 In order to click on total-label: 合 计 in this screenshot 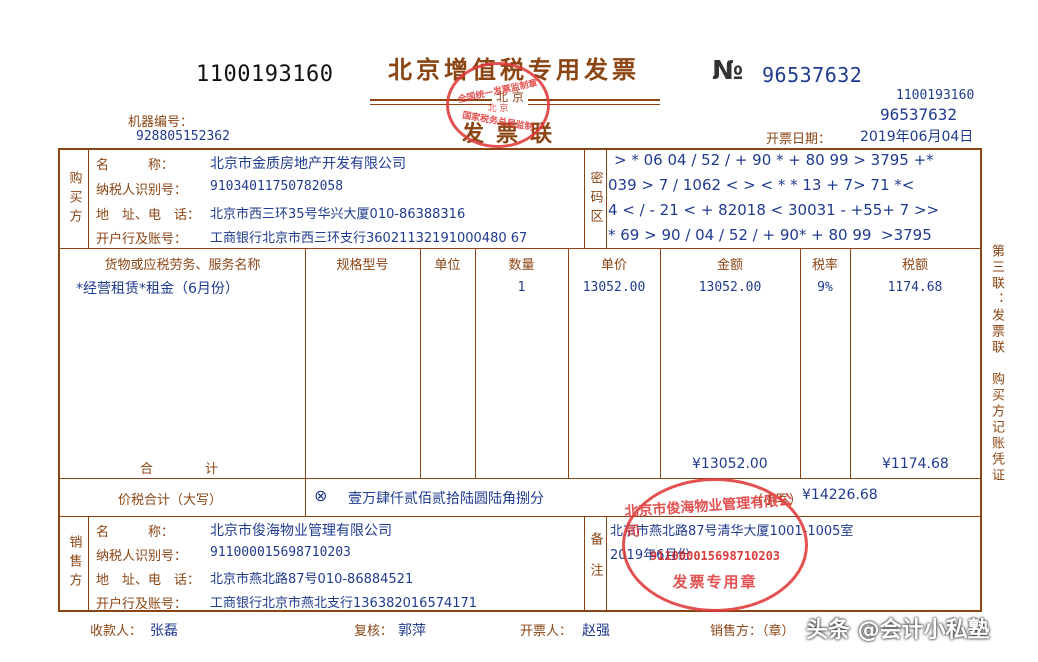, I will do `click(179, 469)`.